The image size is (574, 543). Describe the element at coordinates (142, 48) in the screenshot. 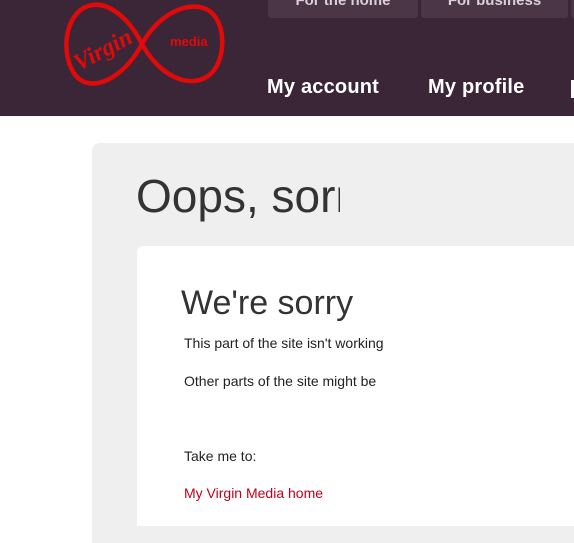

I see `virgin-media-logo: Virgin media` at that location.